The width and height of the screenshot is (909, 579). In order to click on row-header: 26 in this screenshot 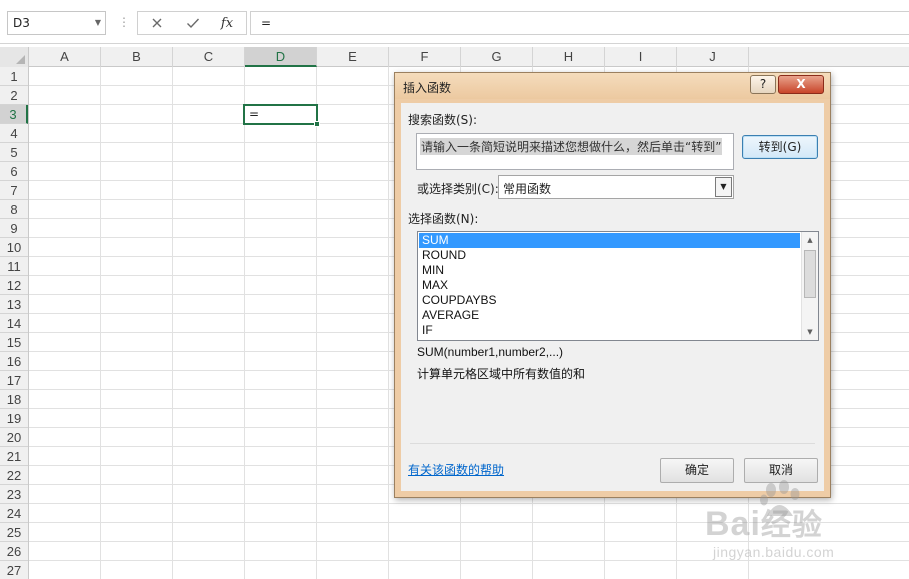, I will do `click(14, 551)`.